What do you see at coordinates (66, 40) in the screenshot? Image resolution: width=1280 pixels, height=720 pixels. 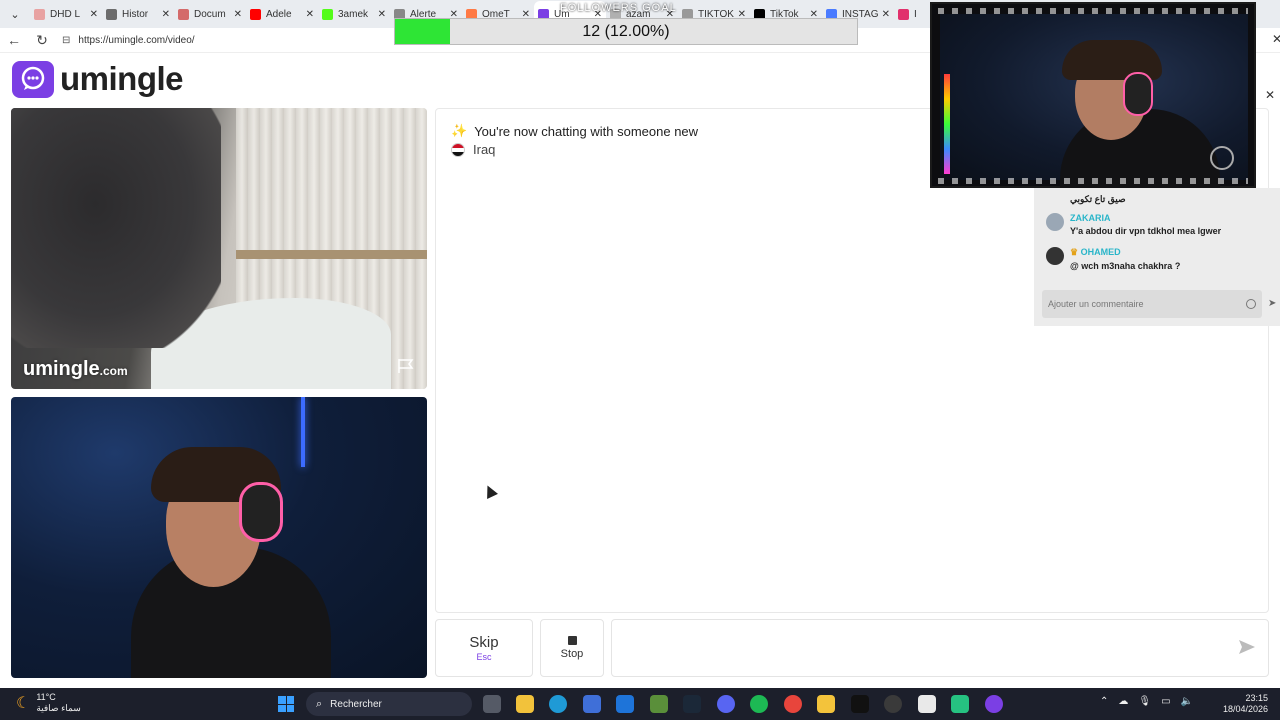 I see `site-info-icon: ⊟` at bounding box center [66, 40].